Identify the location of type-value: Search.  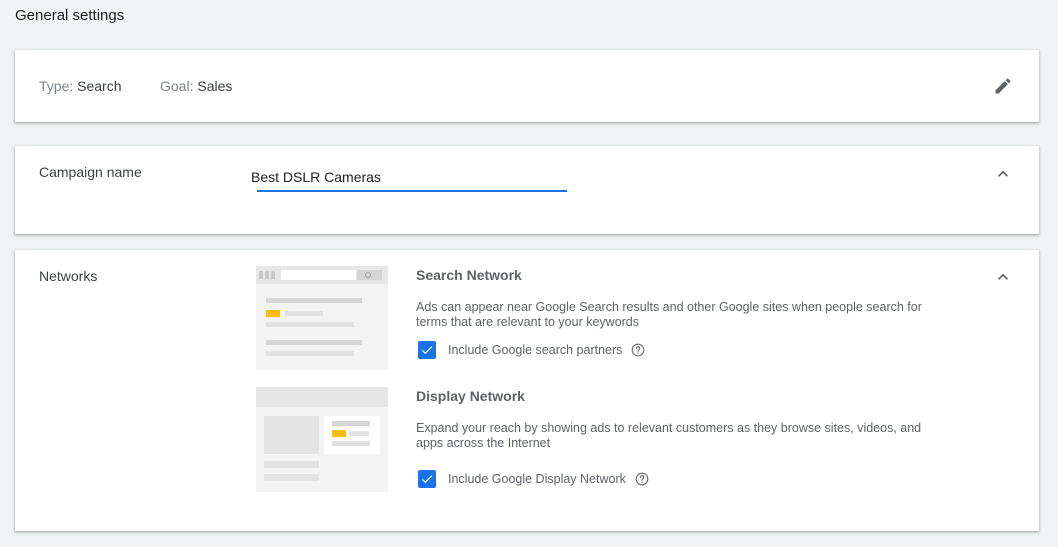
(99, 86).